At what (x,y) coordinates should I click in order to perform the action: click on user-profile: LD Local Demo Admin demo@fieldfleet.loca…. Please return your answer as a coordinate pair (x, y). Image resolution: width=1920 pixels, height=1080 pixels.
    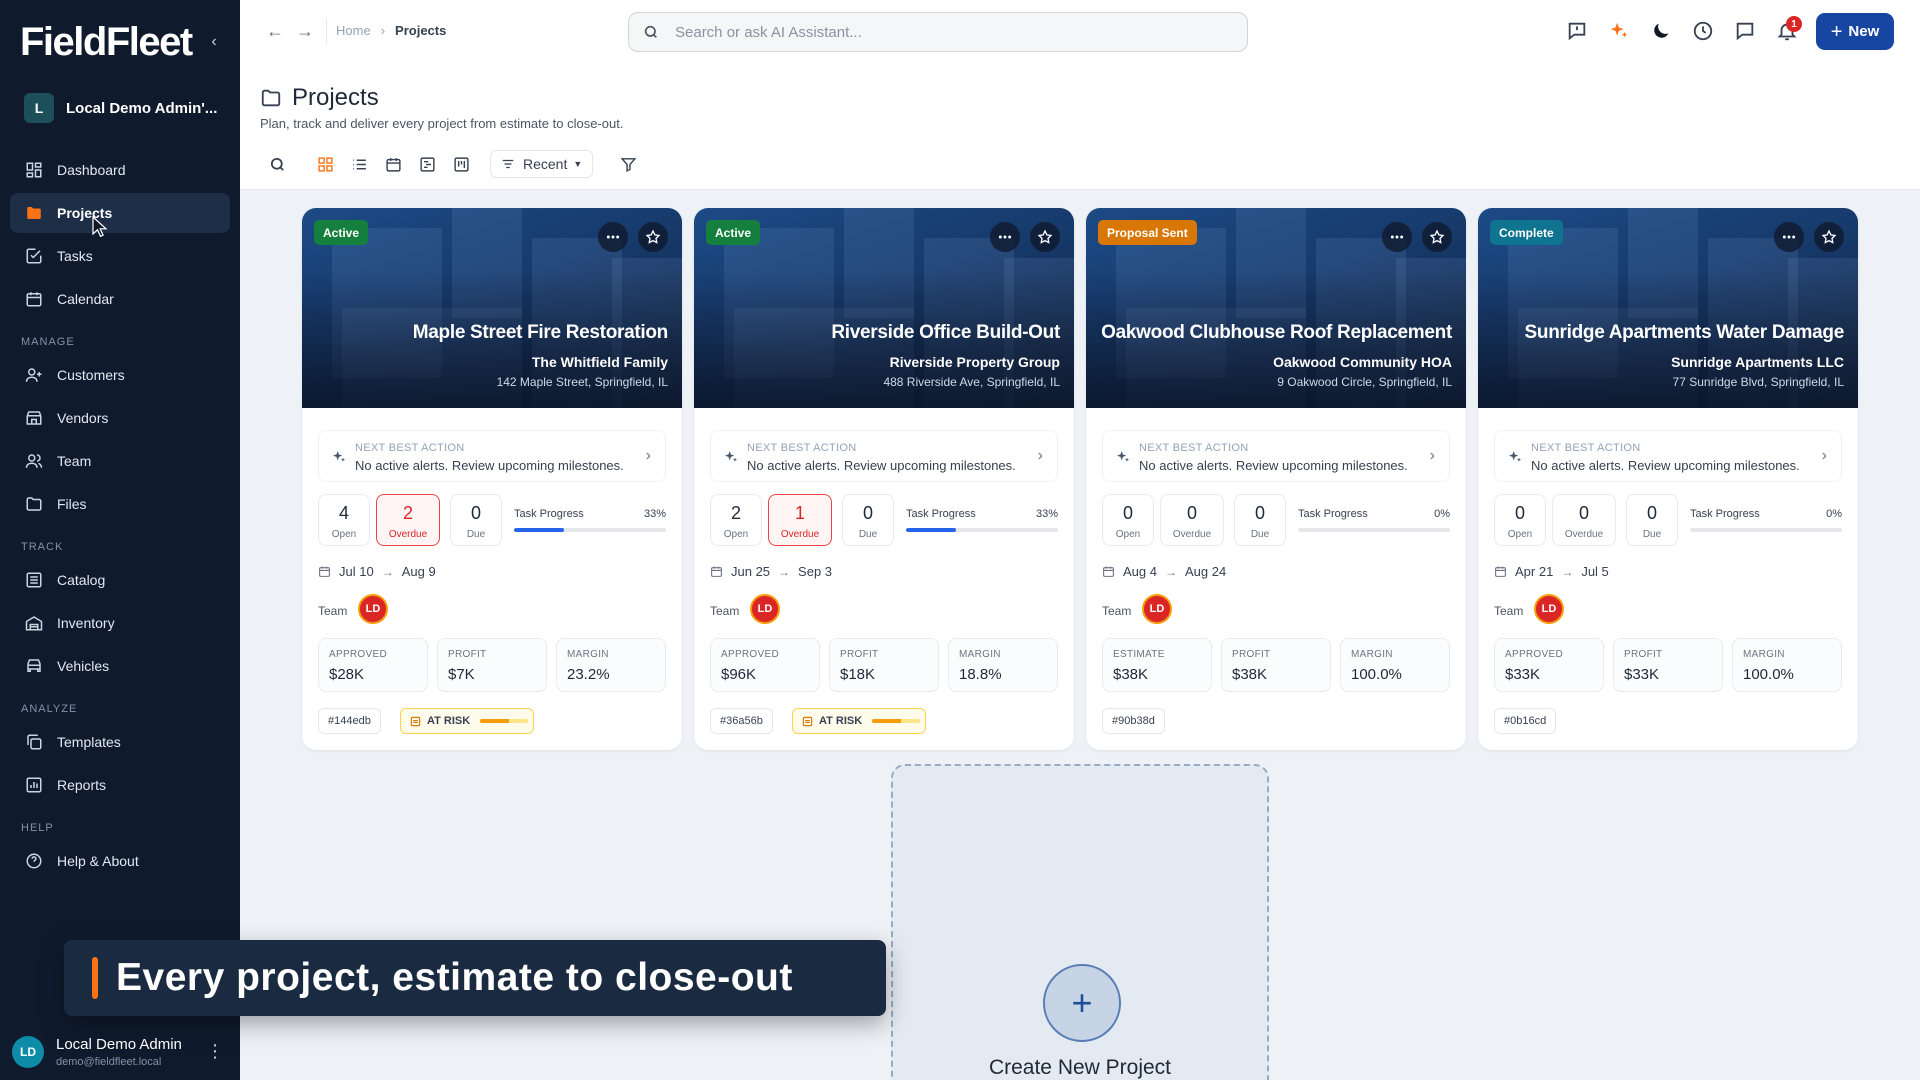
    Looking at the image, I should click on (120, 1052).